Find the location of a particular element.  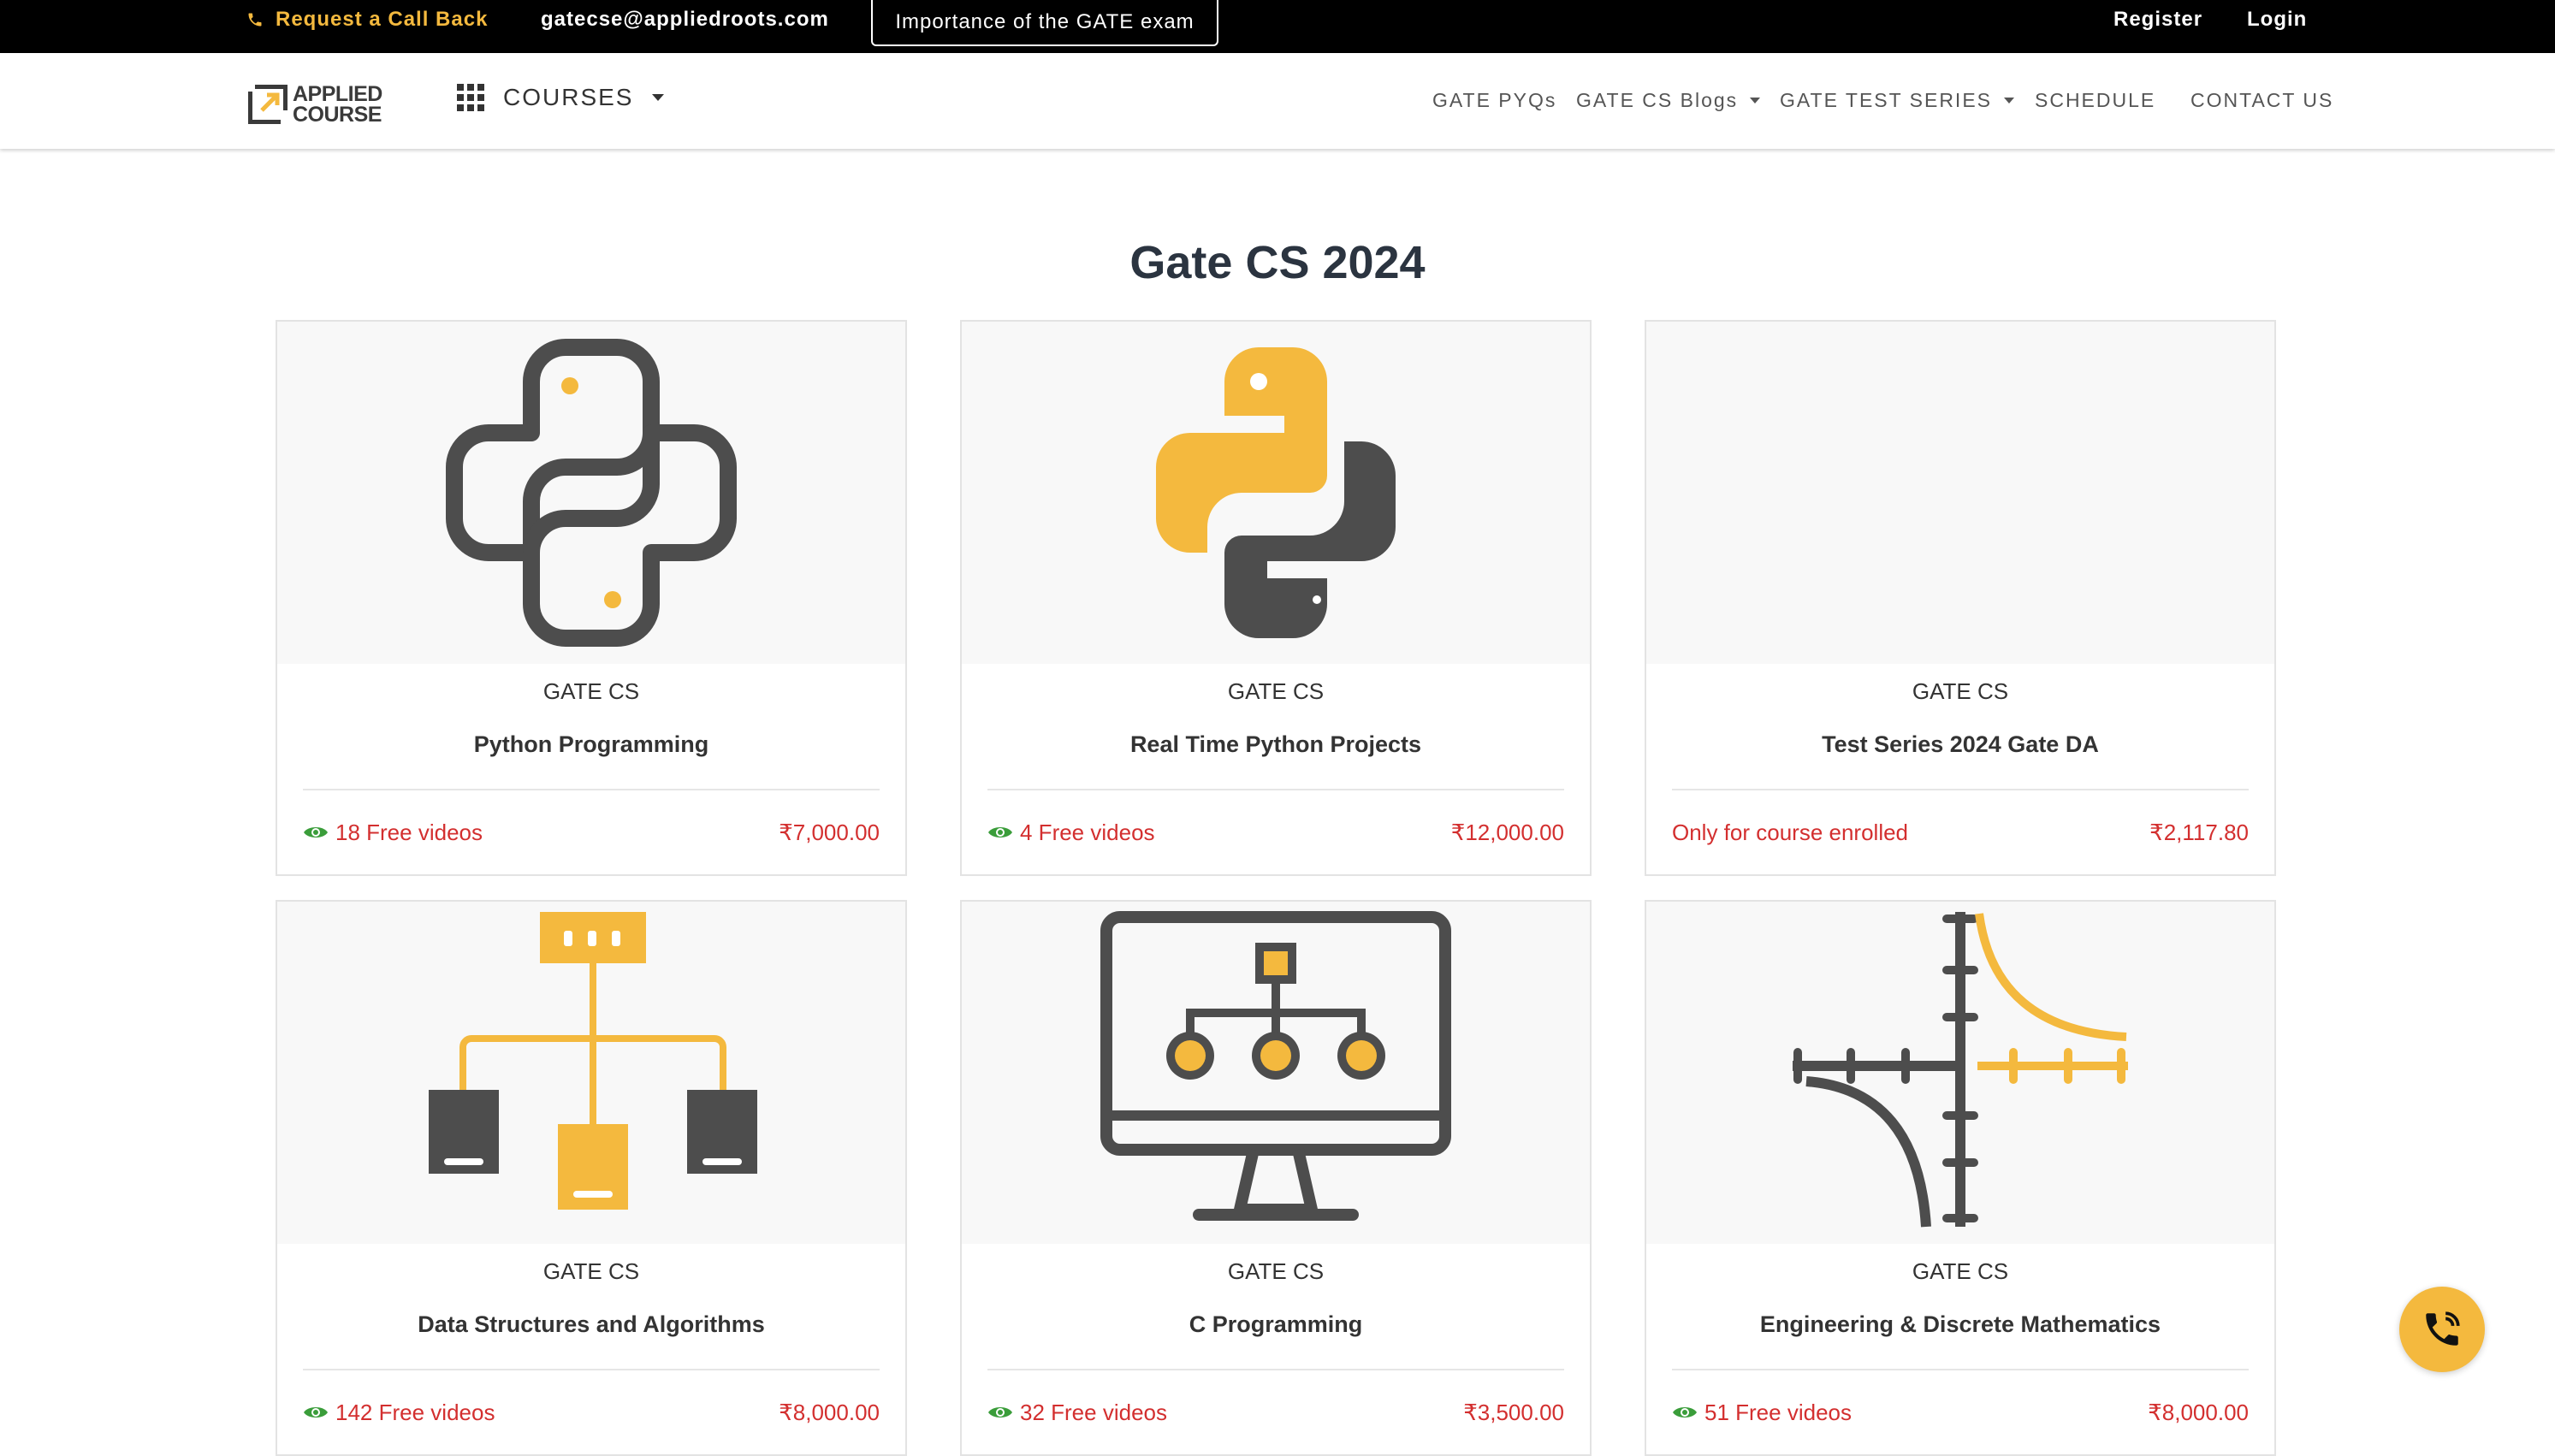

free-videos-link: 51 Free videos is located at coordinates (1762, 1413).